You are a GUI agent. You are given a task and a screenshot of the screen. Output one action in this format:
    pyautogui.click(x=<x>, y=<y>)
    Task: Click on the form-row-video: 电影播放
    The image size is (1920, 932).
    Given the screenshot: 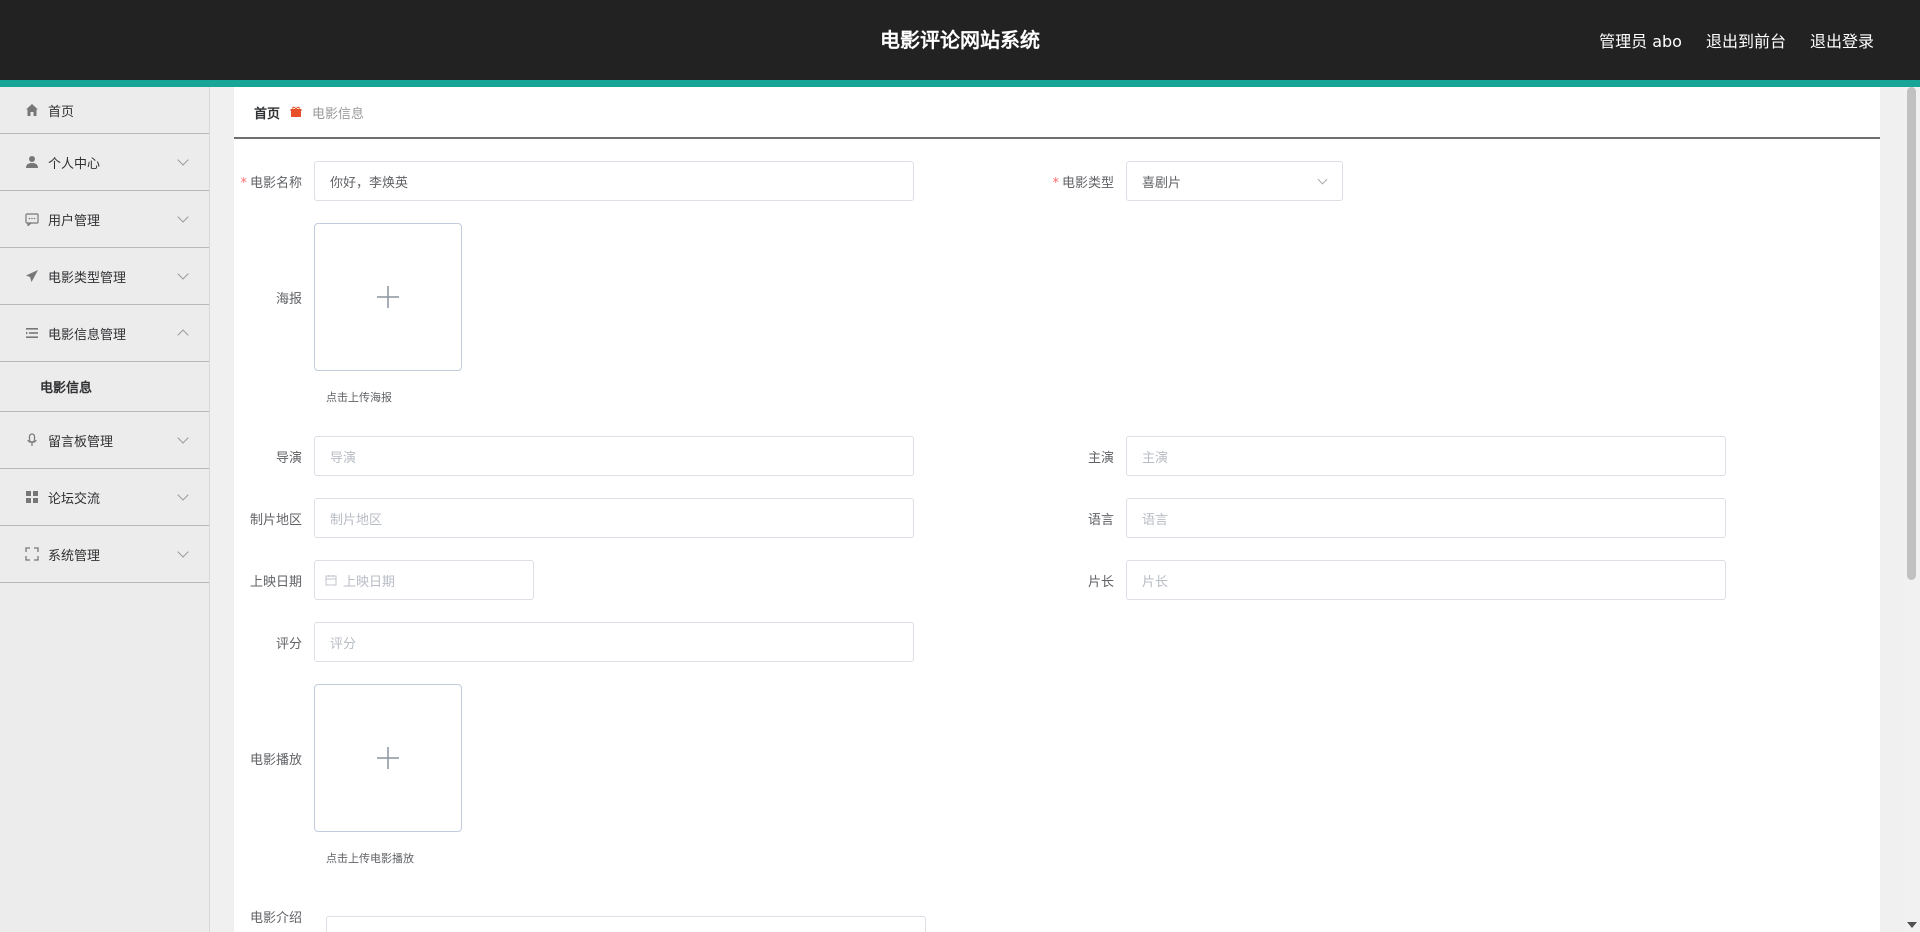 What is the action you would take?
    pyautogui.click(x=348, y=758)
    